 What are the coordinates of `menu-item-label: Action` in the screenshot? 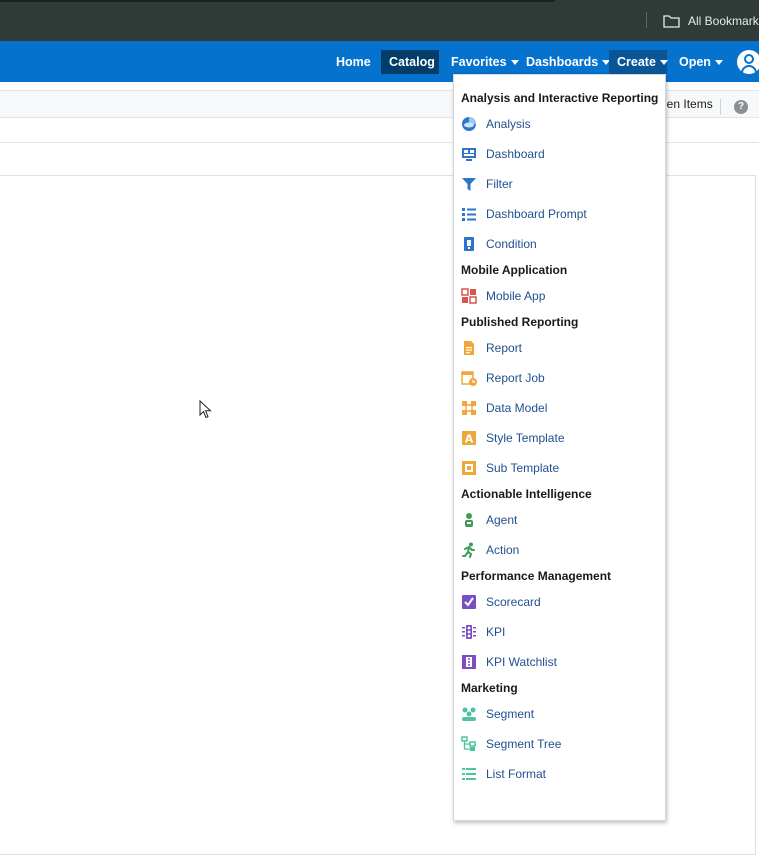 It's located at (503, 550).